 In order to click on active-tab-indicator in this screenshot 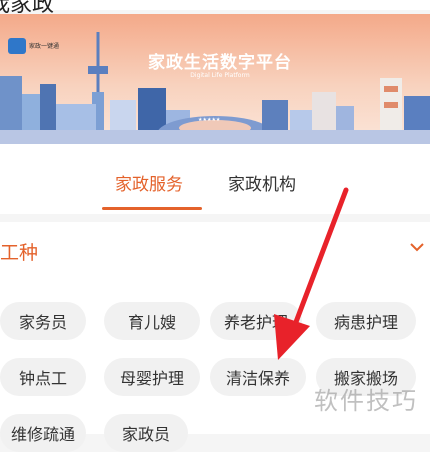, I will do `click(152, 208)`.